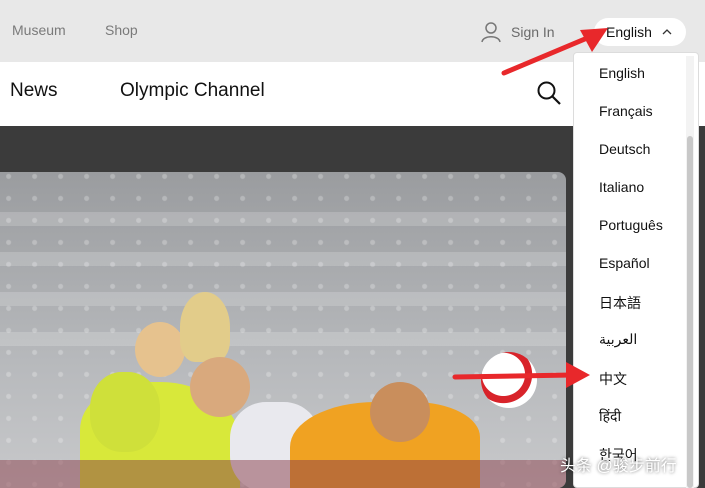 This screenshot has height=488, width=705. Describe the element at coordinates (549, 93) in the screenshot. I see `search-icon` at that location.